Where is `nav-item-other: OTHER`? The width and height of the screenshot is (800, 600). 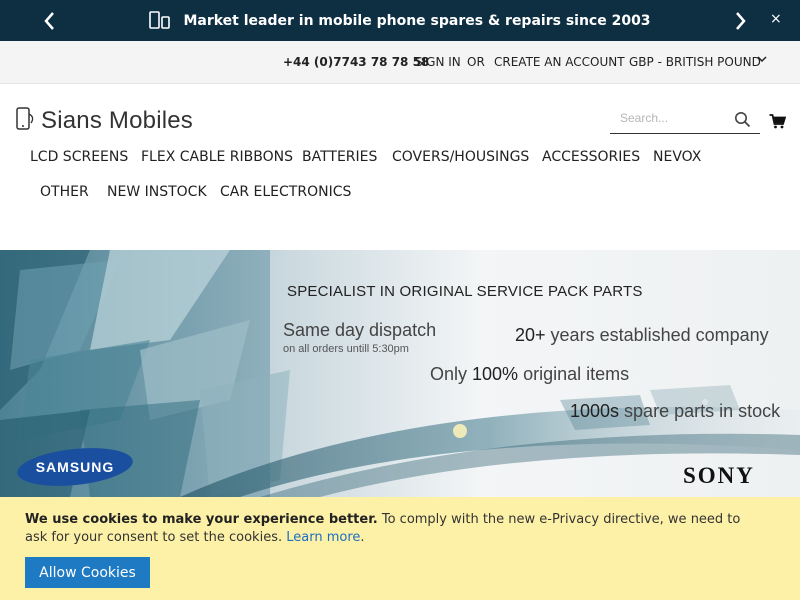
nav-item-other: OTHER is located at coordinates (64, 192).